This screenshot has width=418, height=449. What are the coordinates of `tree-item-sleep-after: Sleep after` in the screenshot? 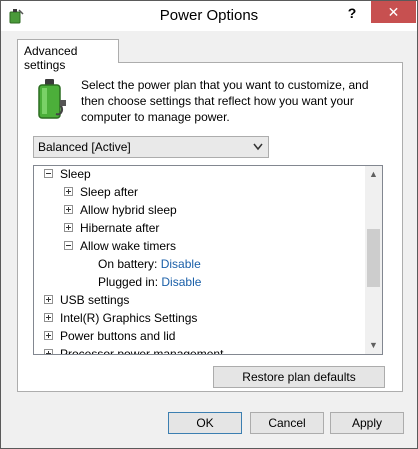 It's located at (101, 192).